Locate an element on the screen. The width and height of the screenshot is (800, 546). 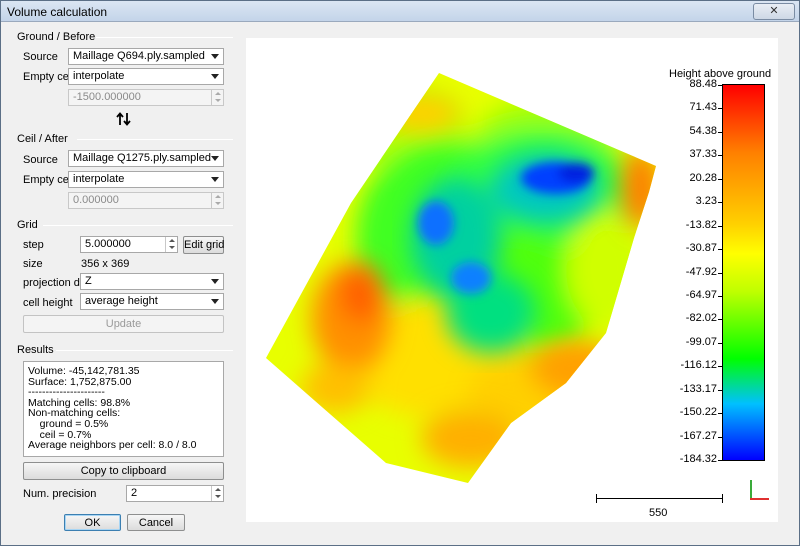
grid-step-input: 5.000000 is located at coordinates (129, 244).